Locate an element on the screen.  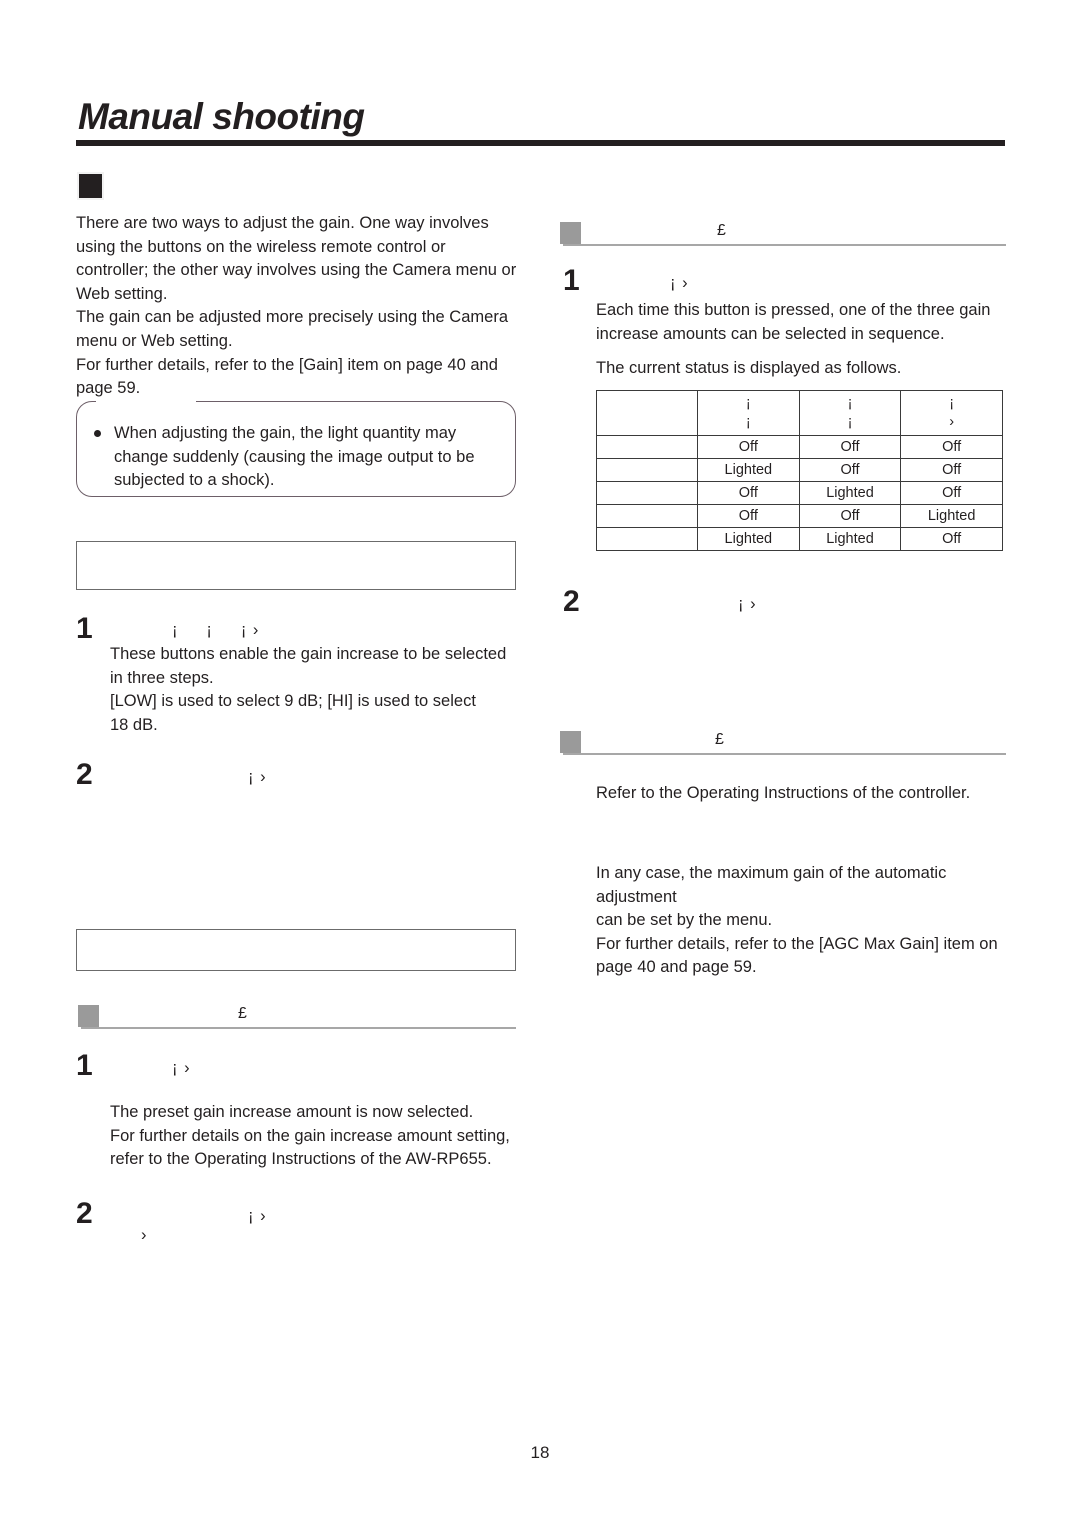
status-row-1-label is located at coordinates (647, 470).